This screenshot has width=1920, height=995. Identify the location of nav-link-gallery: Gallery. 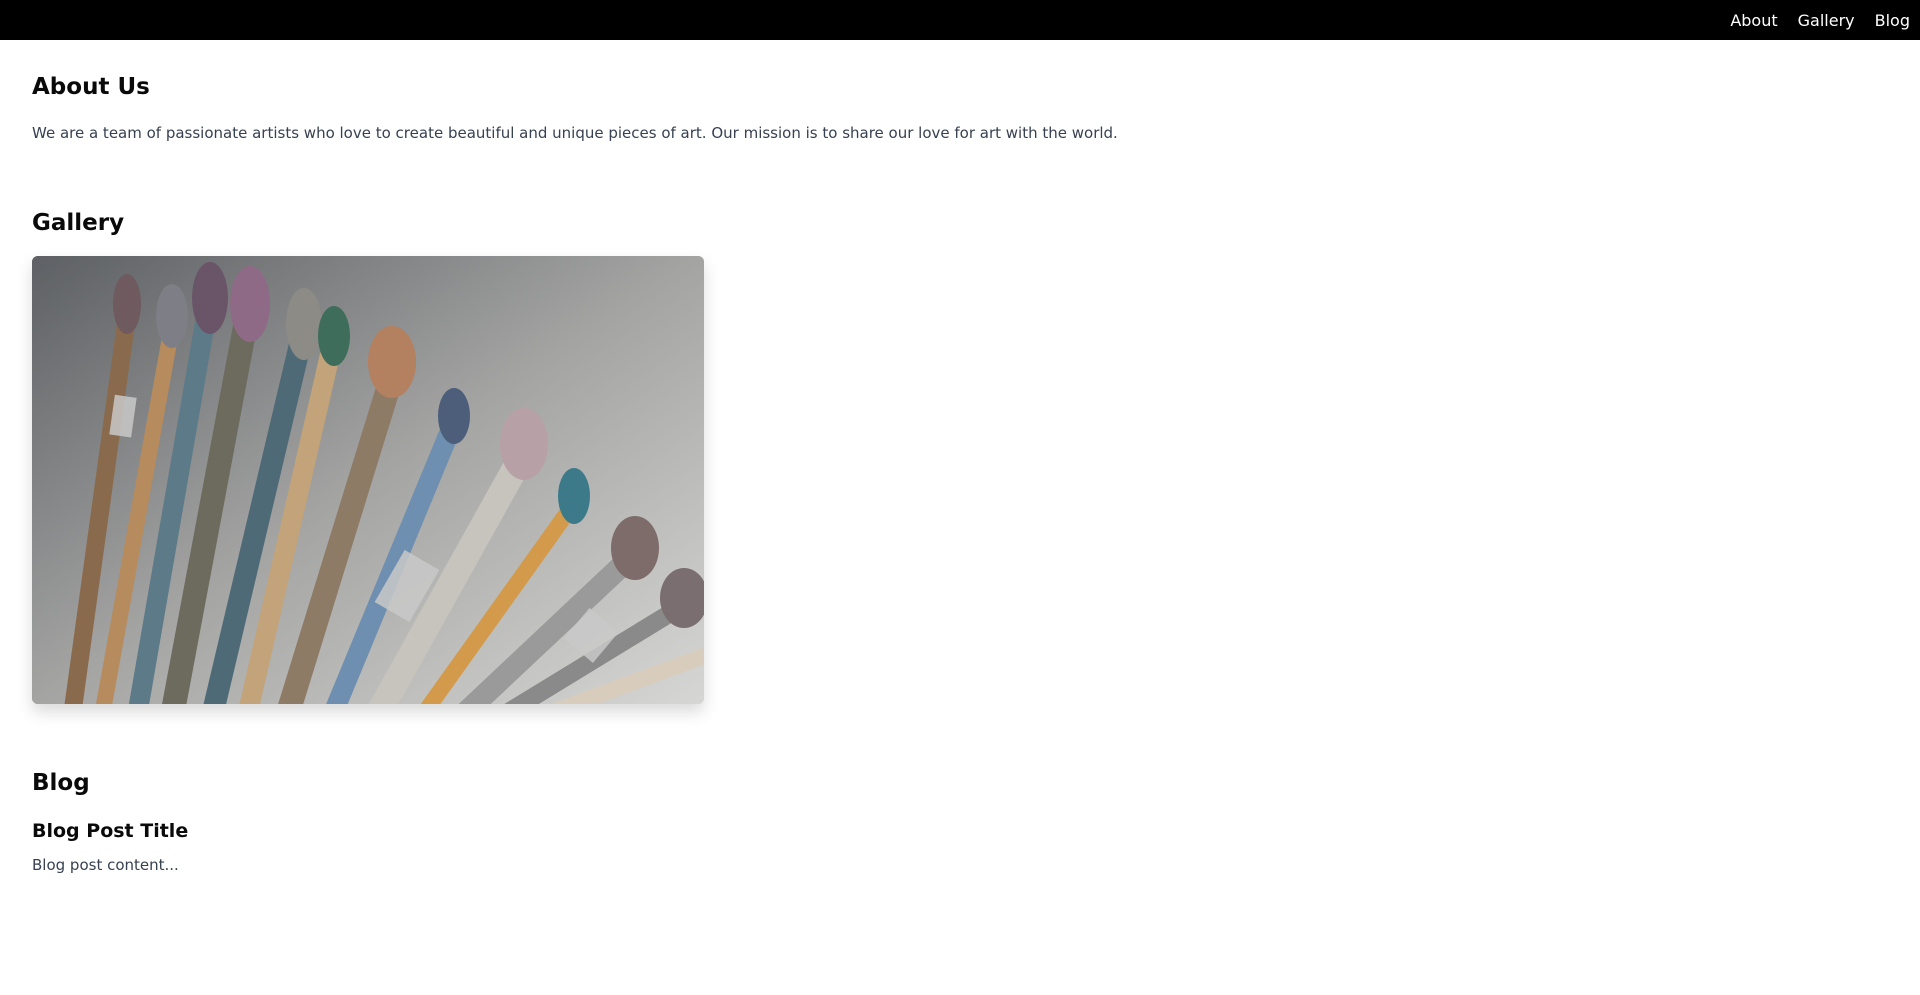
(1826, 20).